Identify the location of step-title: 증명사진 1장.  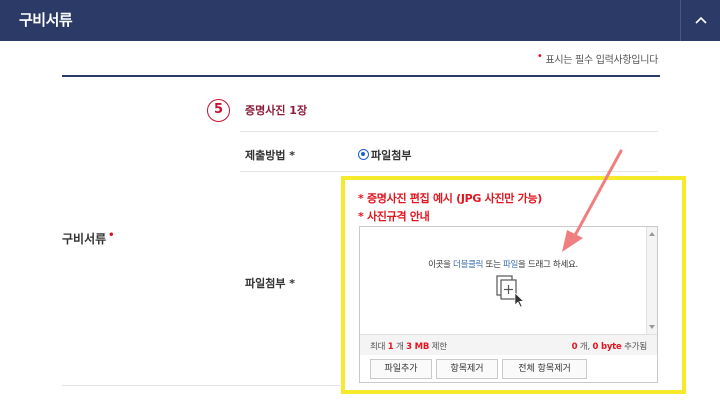
(276, 110).